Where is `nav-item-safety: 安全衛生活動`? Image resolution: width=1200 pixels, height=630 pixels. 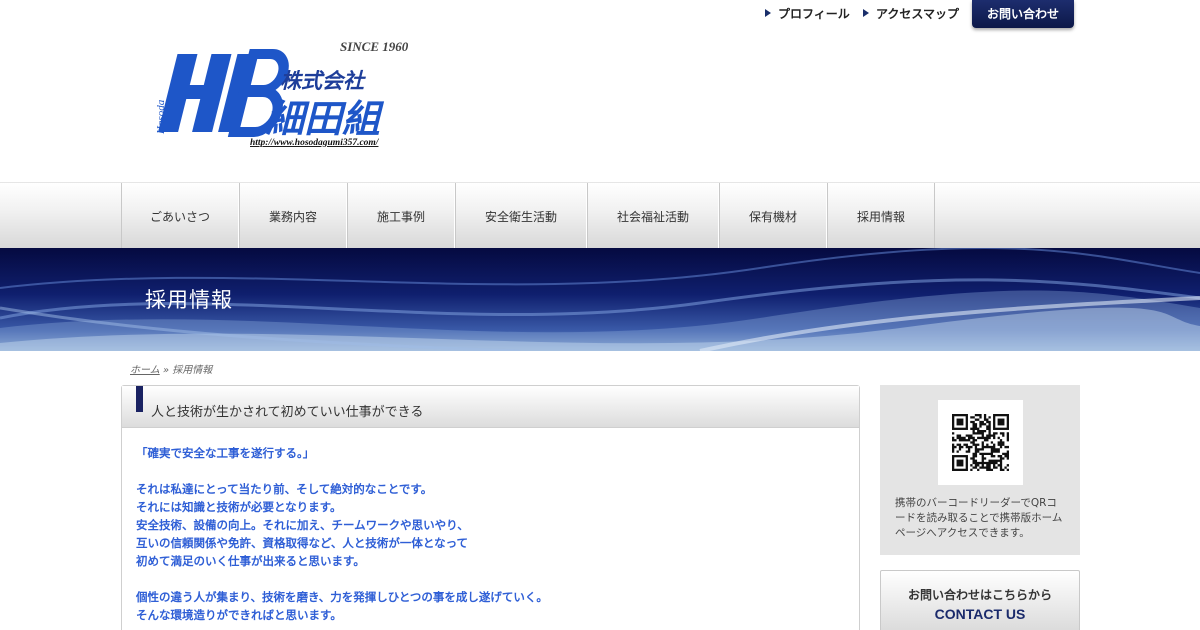
nav-item-safety: 安全衛生活動 is located at coordinates (521, 216).